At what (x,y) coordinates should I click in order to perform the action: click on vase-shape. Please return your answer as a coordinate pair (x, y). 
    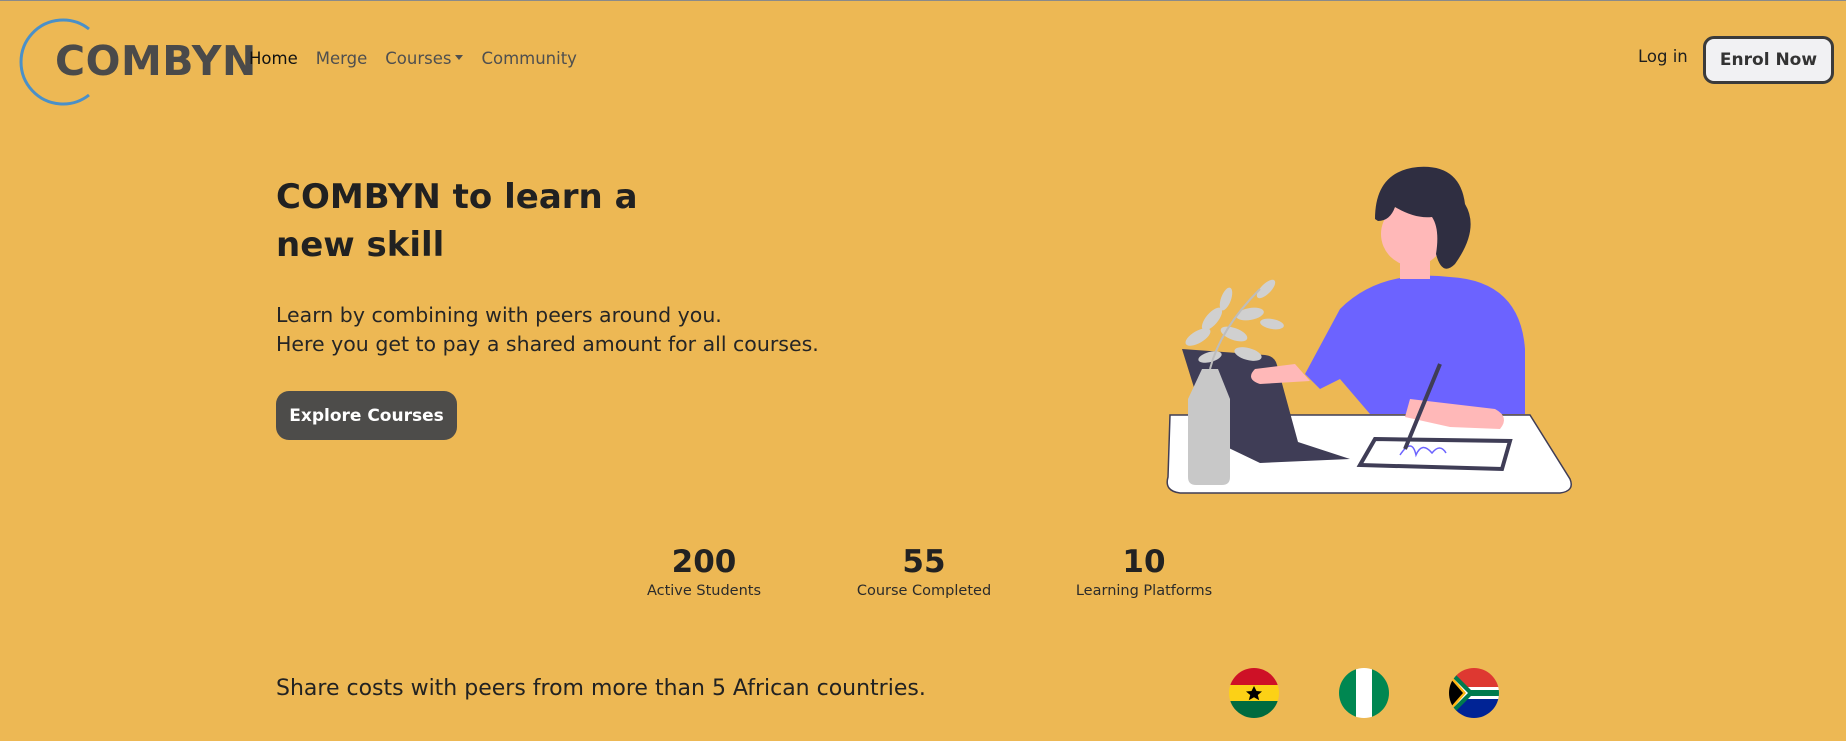
    Looking at the image, I should click on (1209, 427).